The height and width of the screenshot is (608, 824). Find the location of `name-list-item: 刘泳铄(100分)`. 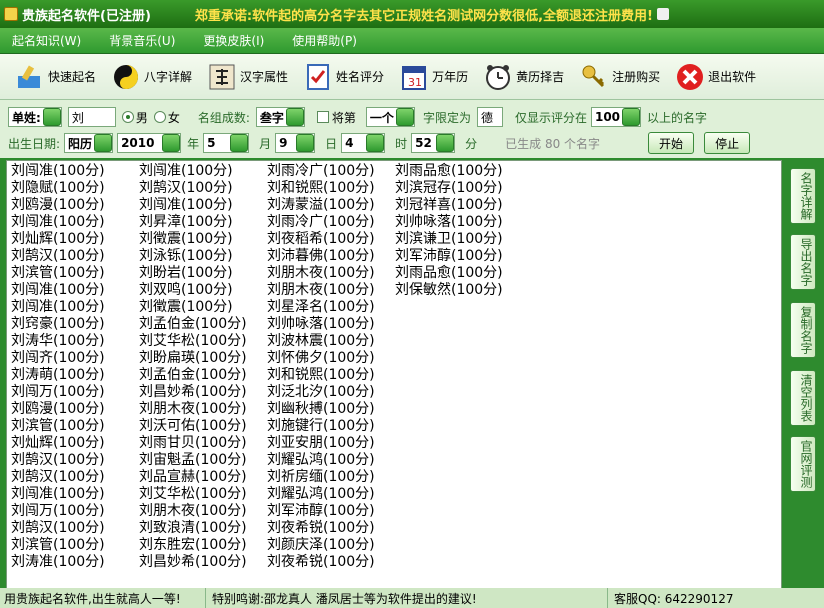

name-list-item: 刘泳铄(100分) is located at coordinates (193, 256).